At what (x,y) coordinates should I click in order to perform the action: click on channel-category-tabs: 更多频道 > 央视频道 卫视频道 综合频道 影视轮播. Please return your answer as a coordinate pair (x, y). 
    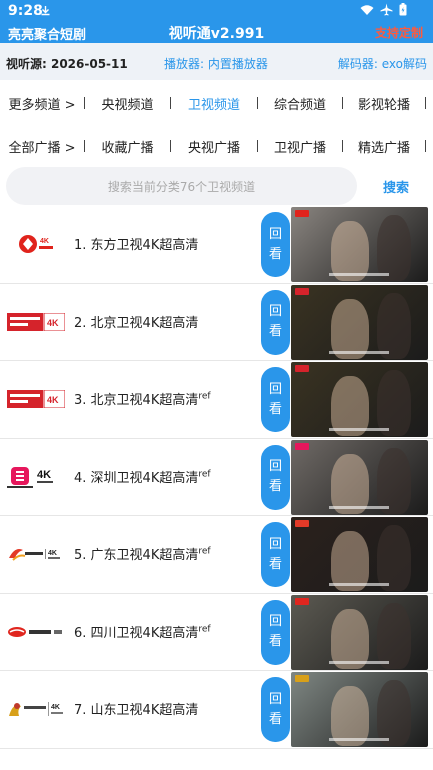
    Looking at the image, I should click on (216, 103).